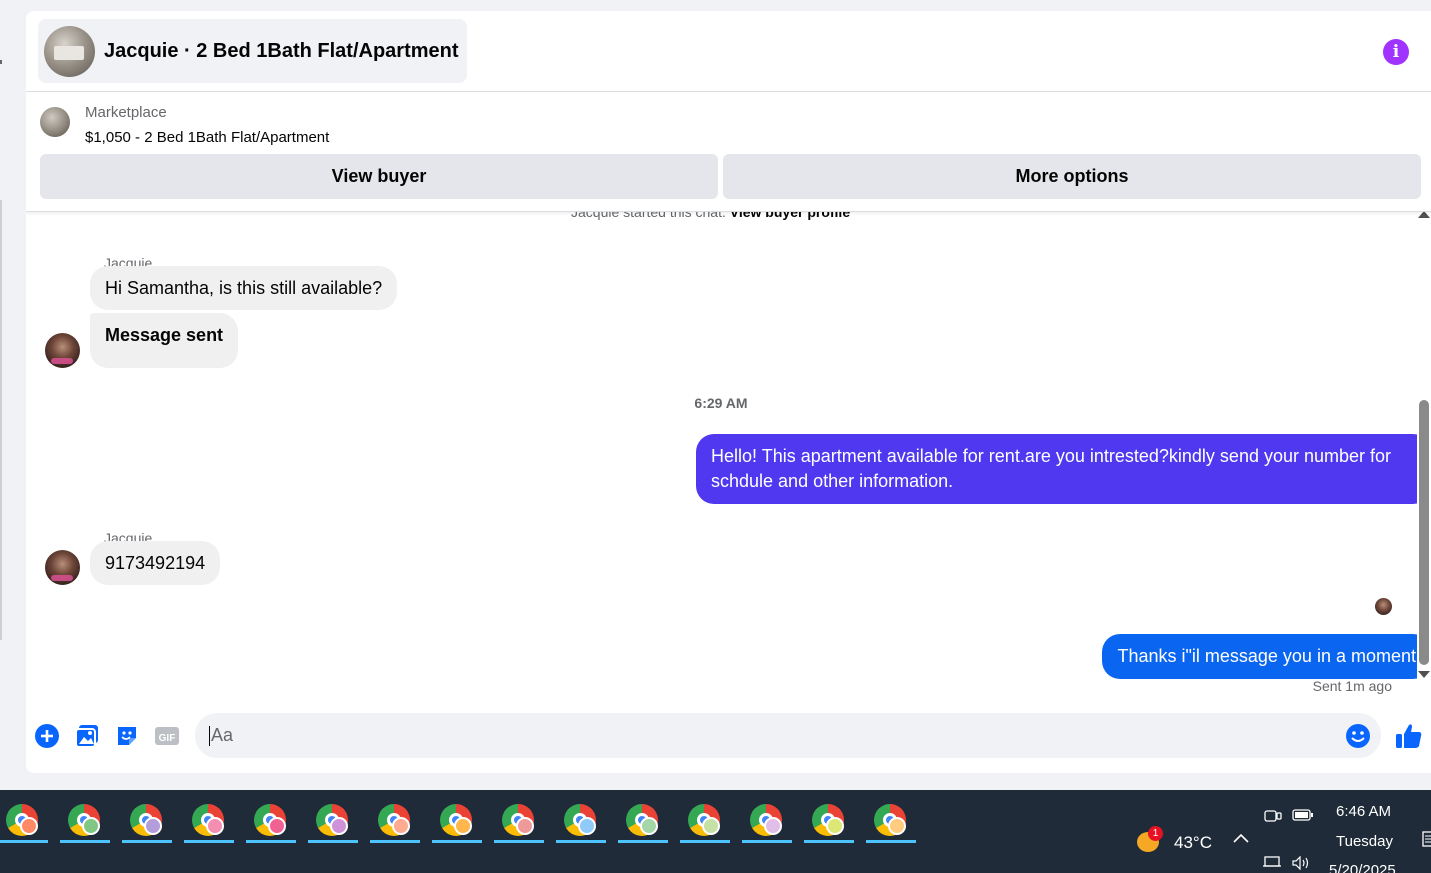 This screenshot has width=1431, height=873. Describe the element at coordinates (127, 736) in the screenshot. I see `sticker-icon` at that location.